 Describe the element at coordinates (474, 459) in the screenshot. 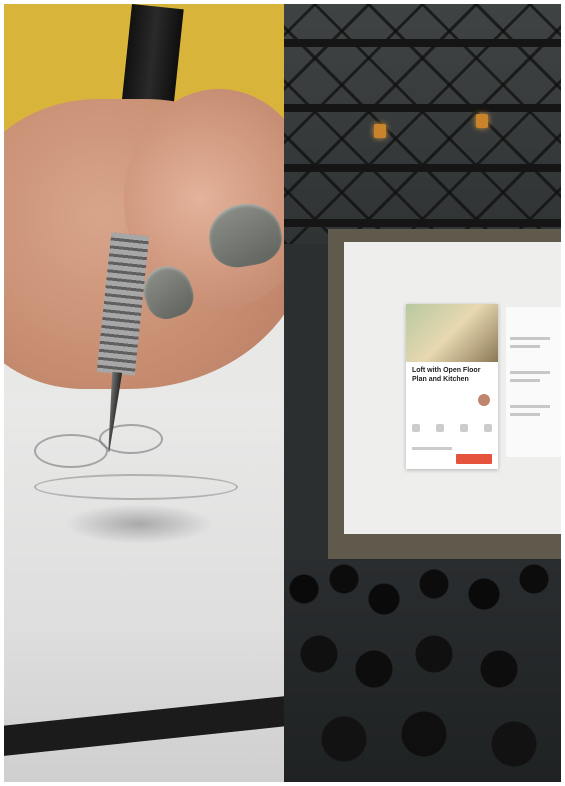

I see `book-button` at that location.